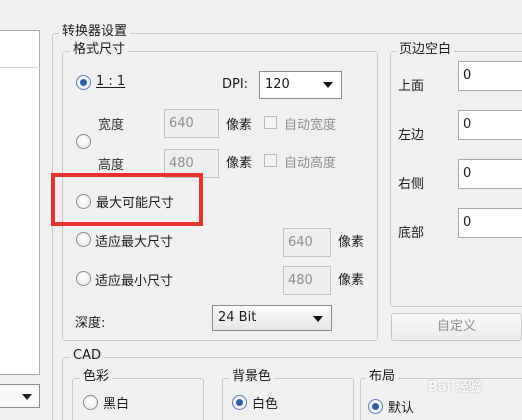  I want to click on margin-top-label: 上面, so click(411, 86).